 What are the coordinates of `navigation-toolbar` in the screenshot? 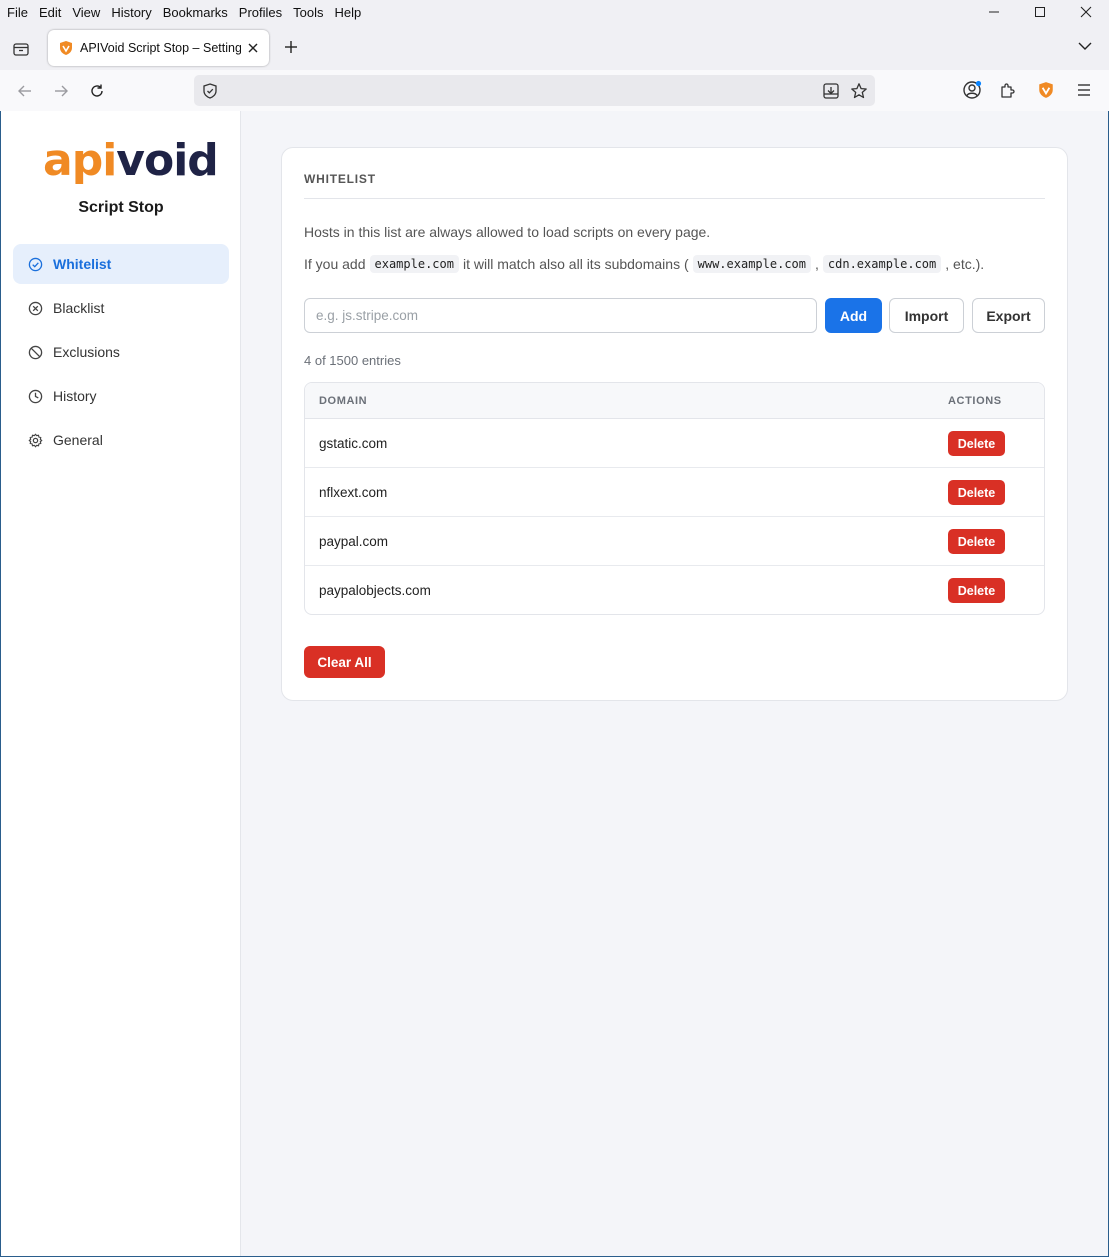 It's located at (554, 90).